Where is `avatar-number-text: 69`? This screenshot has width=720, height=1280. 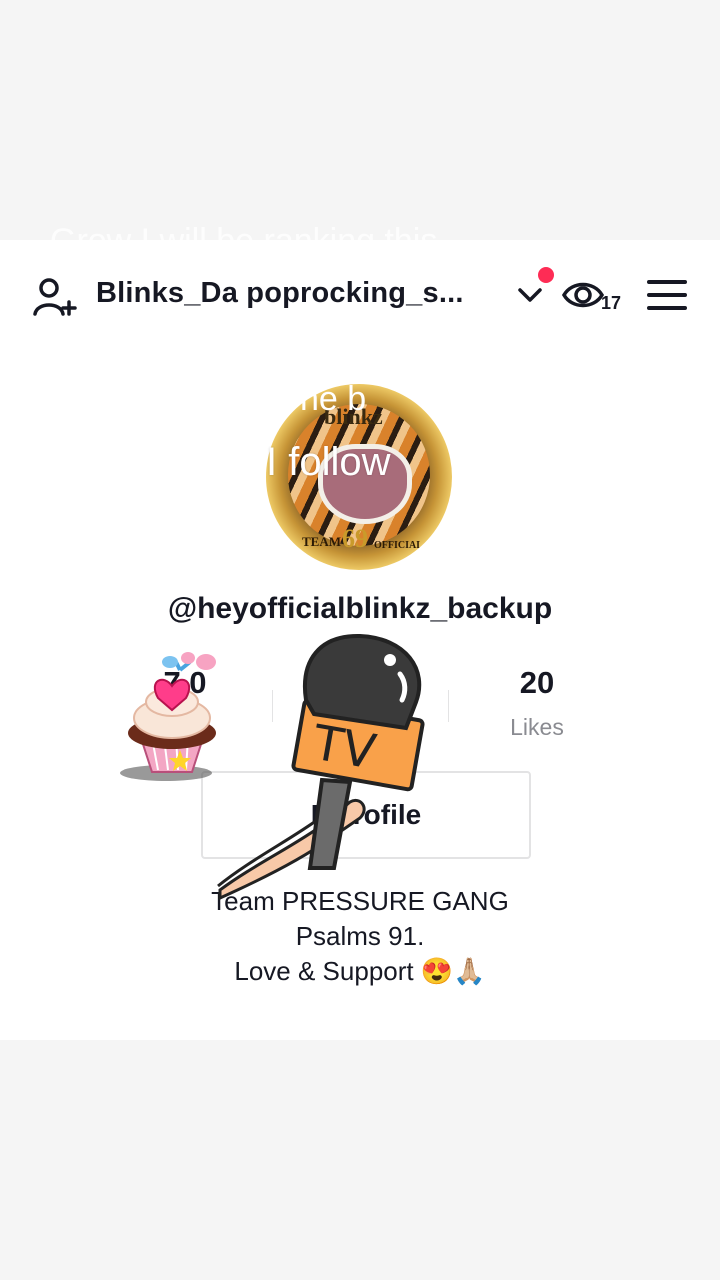
avatar-number-text: 69 is located at coordinates (355, 538).